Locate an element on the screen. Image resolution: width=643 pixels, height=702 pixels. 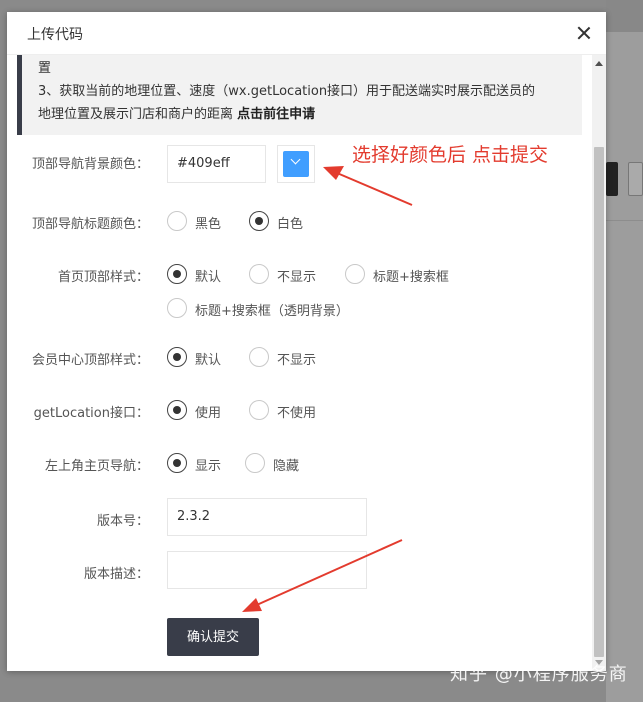
notice-text: 地理位置及展示门店和商户的距离 is located at coordinates (138, 114).